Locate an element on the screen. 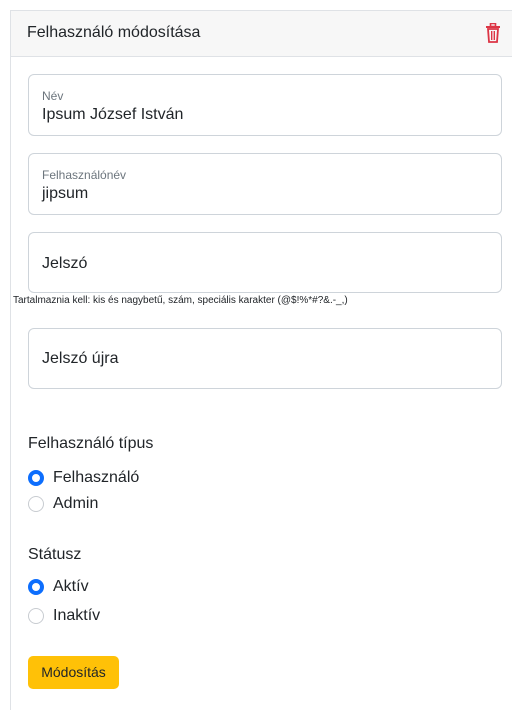 The width and height of the screenshot is (512, 710). password-field: Jelszó is located at coordinates (265, 262).